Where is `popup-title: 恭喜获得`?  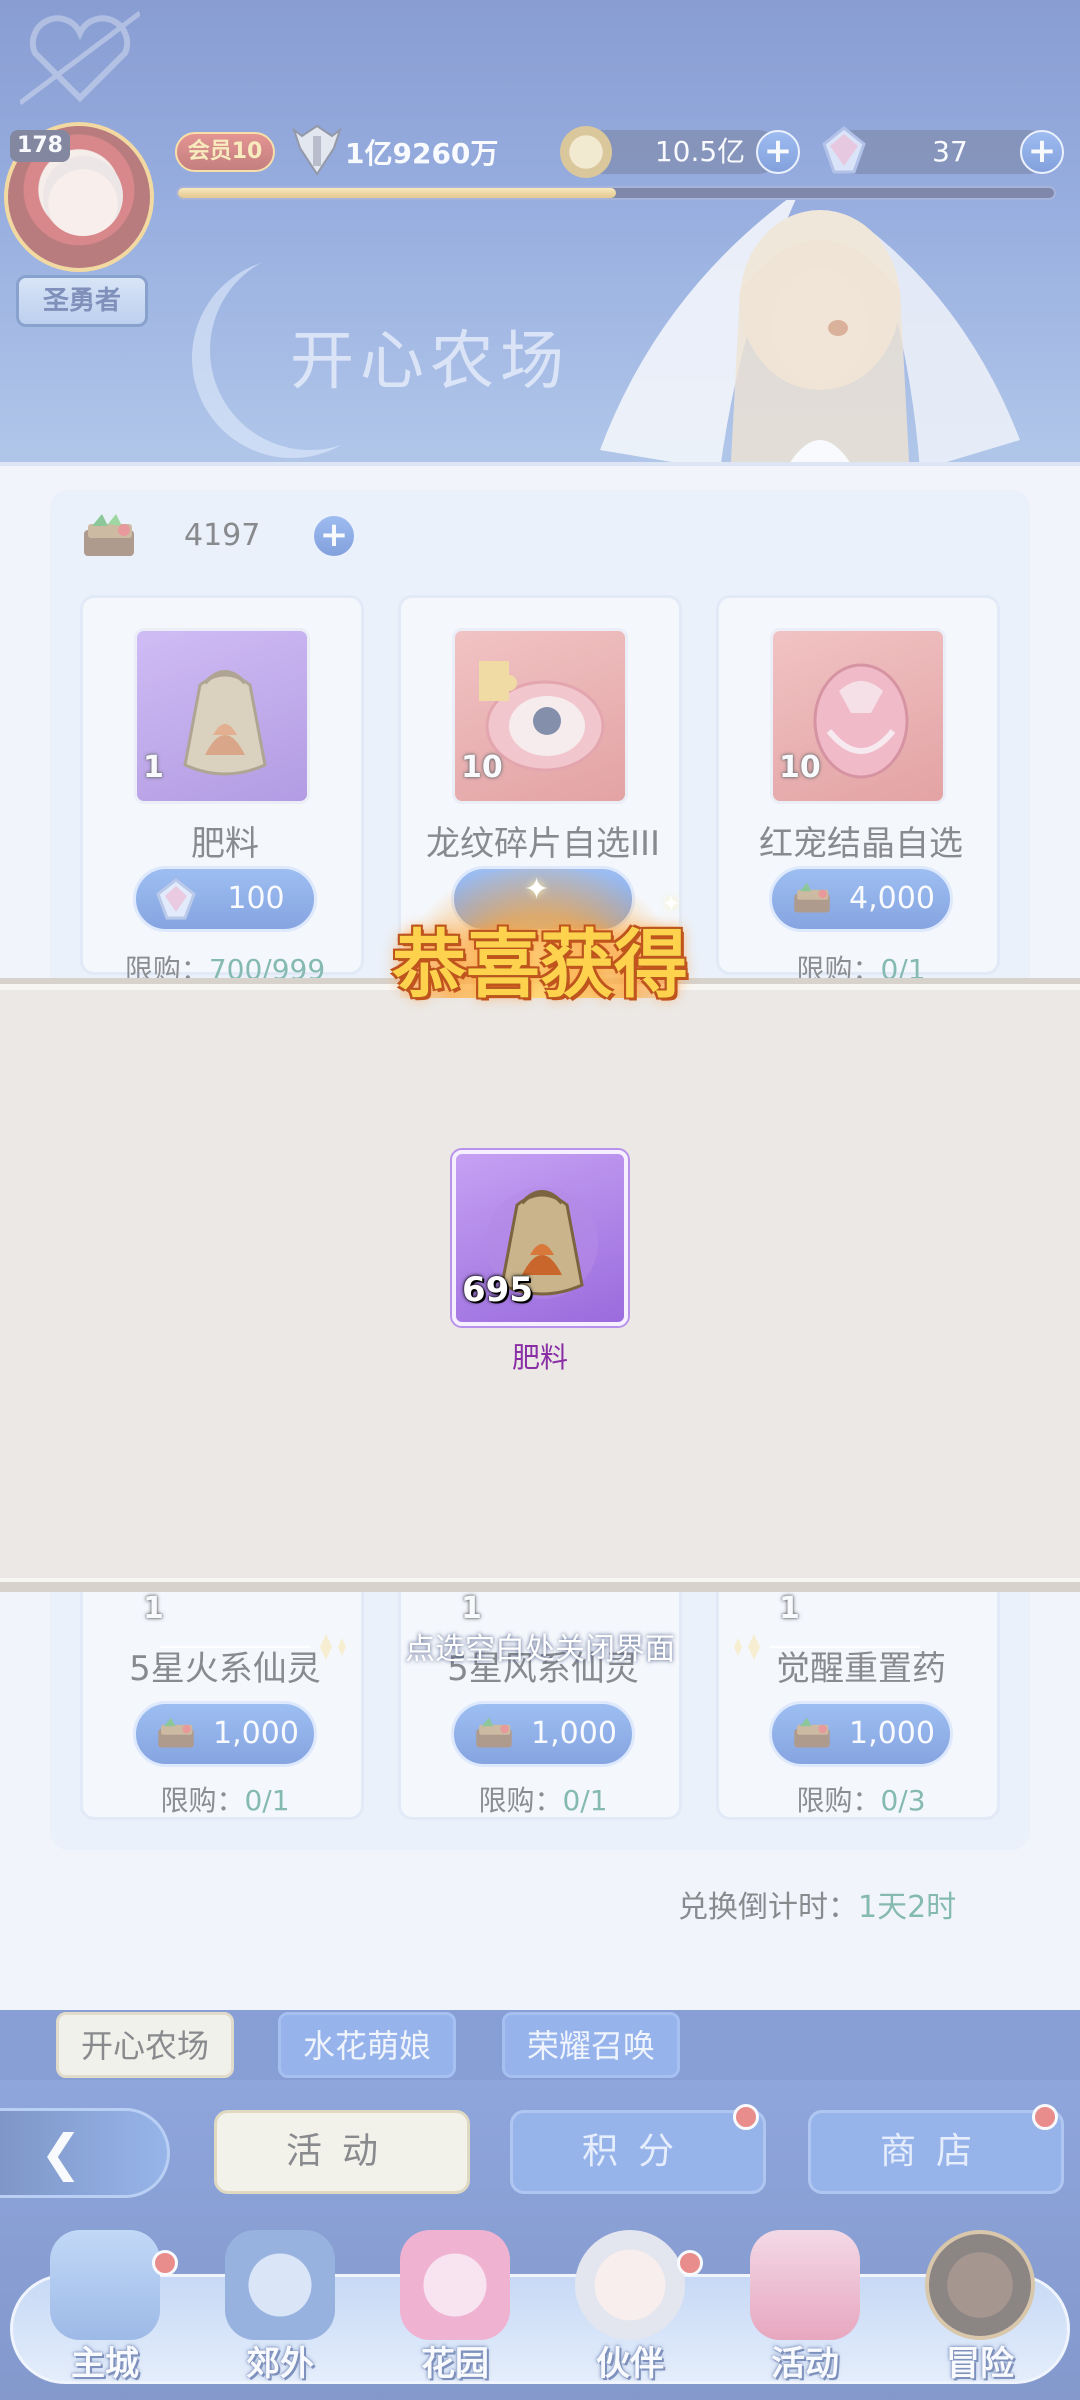 popup-title: 恭喜获得 is located at coordinates (540, 965).